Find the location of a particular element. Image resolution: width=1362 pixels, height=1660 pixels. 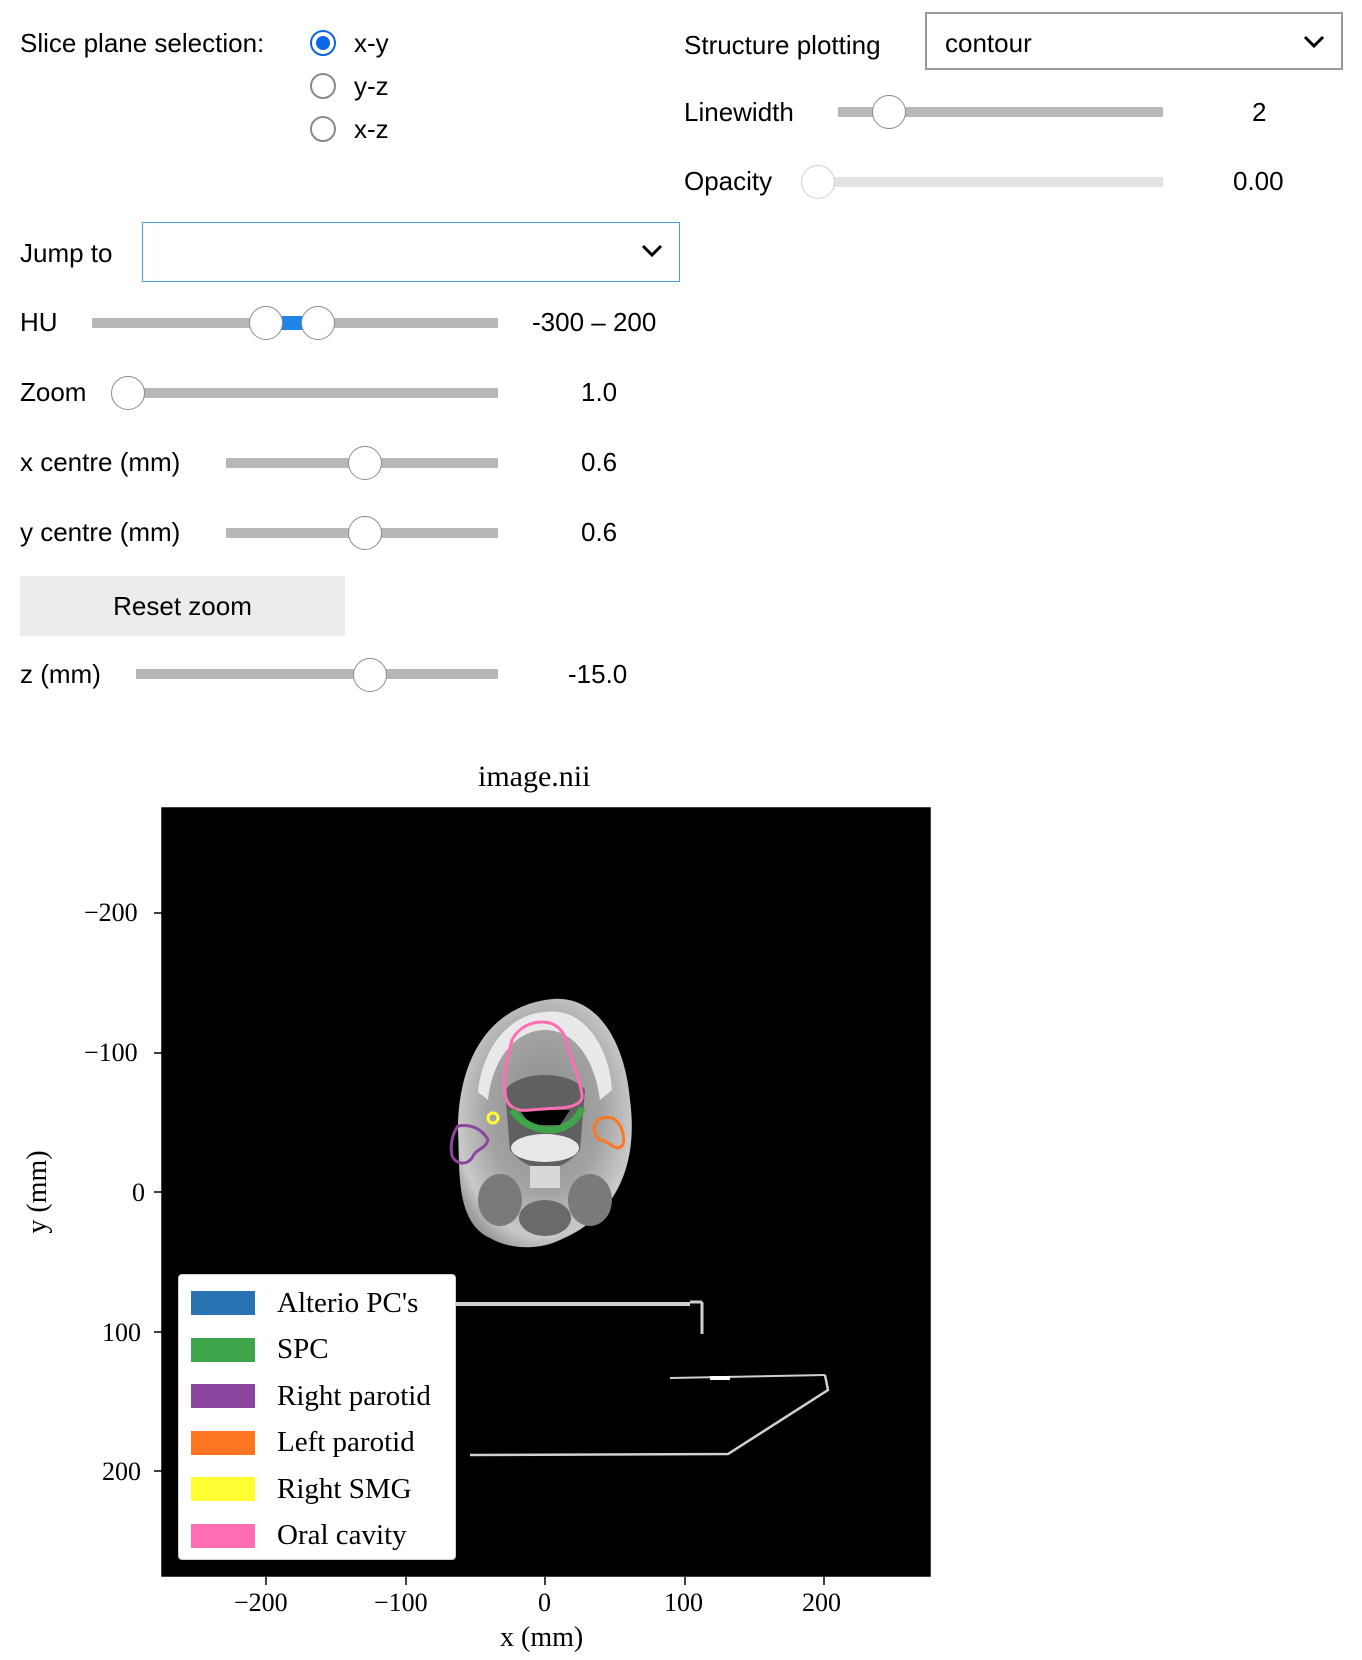

hu-slider-max-handle is located at coordinates (318, 323).